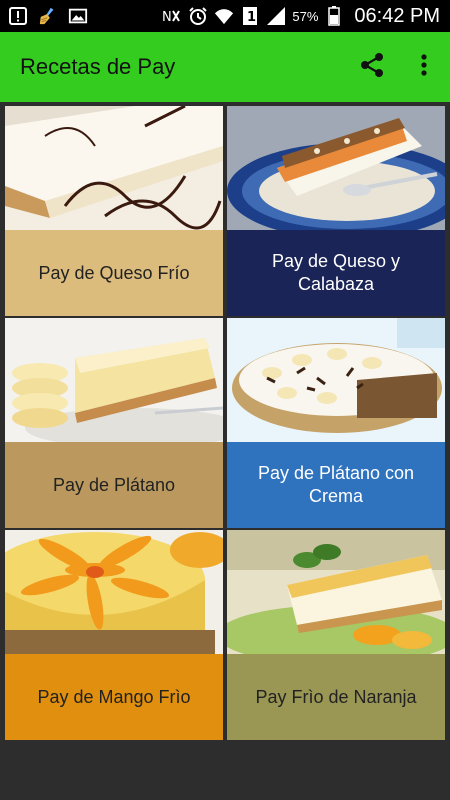 The width and height of the screenshot is (450, 800). Describe the element at coordinates (336, 485) in the screenshot. I see `recipe-label: Pay de Plátano con Crema` at that location.